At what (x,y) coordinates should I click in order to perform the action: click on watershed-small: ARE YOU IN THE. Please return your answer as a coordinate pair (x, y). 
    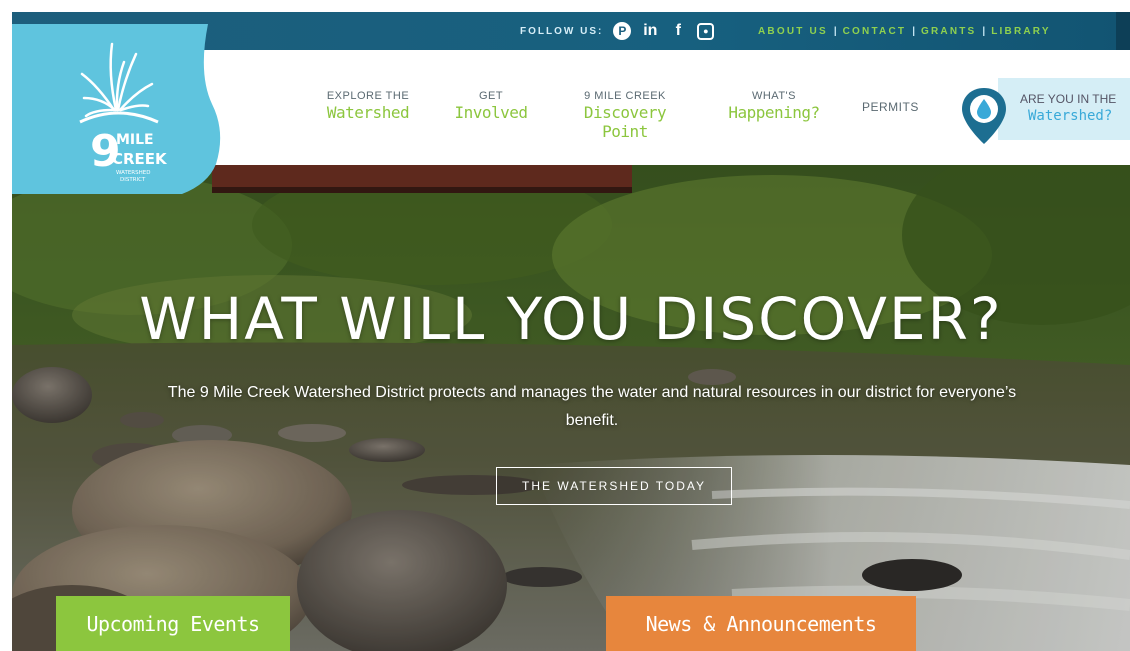
    Looking at the image, I should click on (1068, 99).